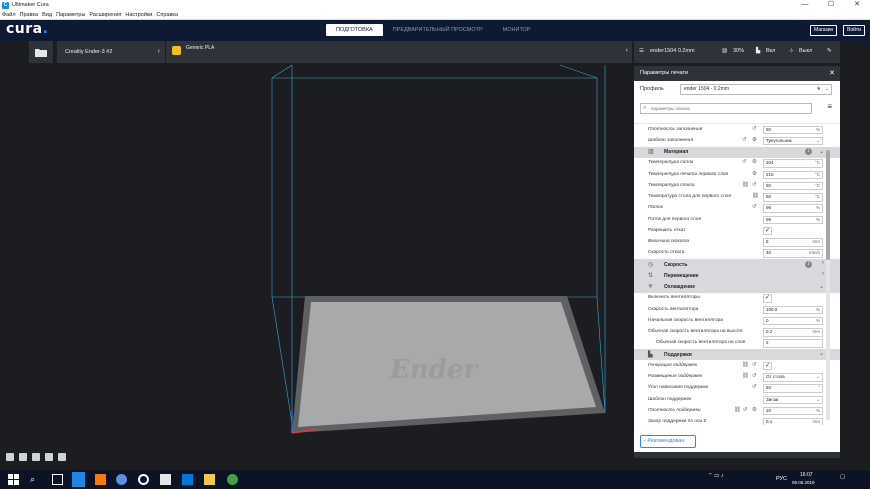  What do you see at coordinates (793, 129) in the screenshot?
I see `setting-input: 50%` at bounding box center [793, 129].